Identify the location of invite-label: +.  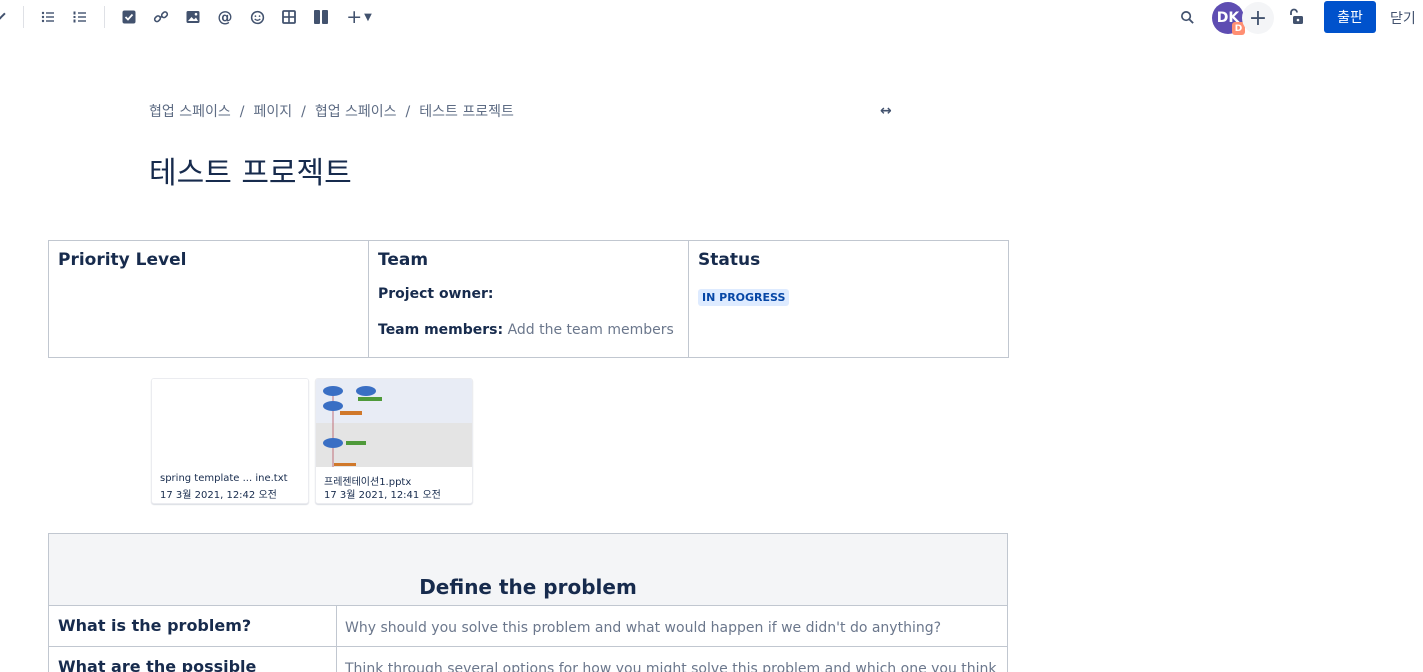
(1258, 18).